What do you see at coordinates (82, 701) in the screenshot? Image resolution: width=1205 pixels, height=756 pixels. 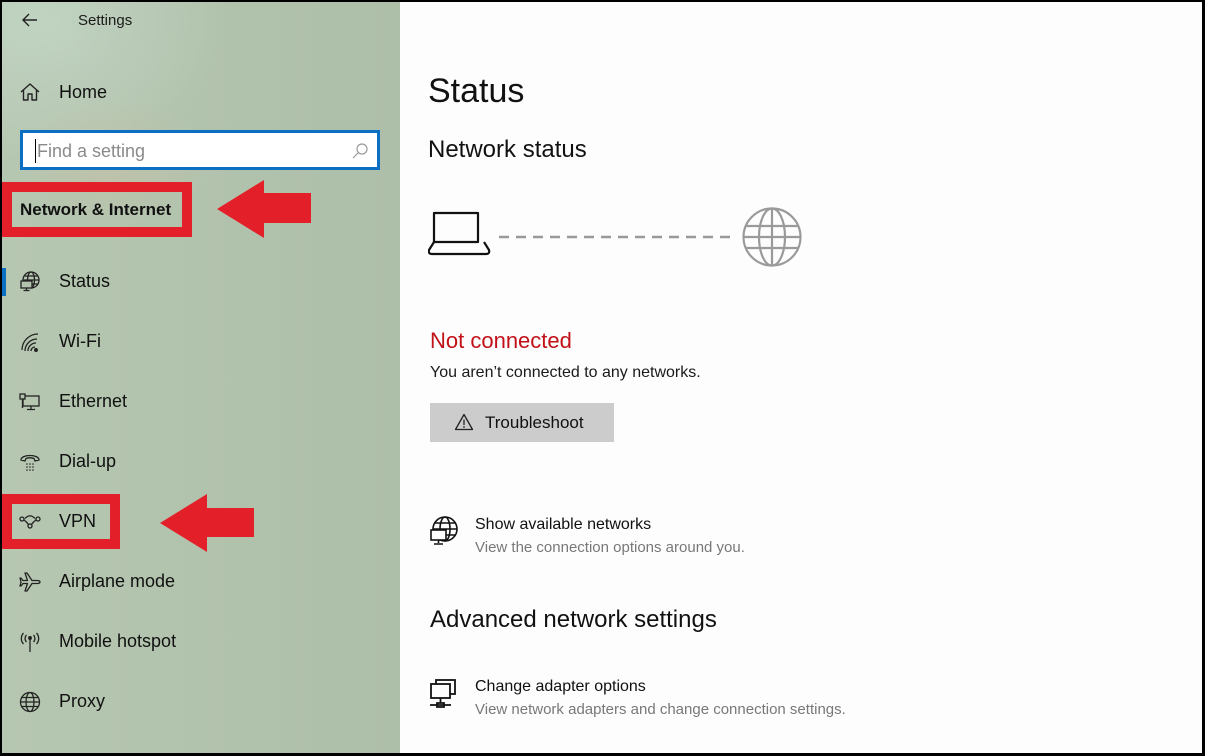 I see `sidebar-item-label: Proxy` at bounding box center [82, 701].